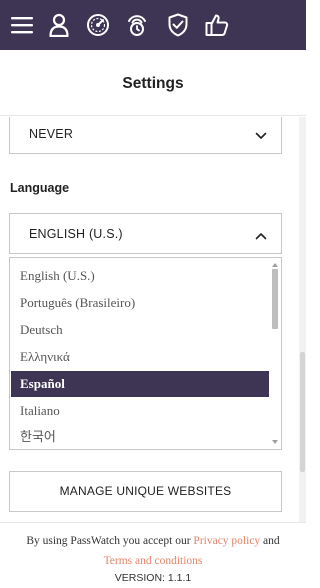 This screenshot has height=588, width=320. I want to click on chevron-up-icon, so click(261, 237).